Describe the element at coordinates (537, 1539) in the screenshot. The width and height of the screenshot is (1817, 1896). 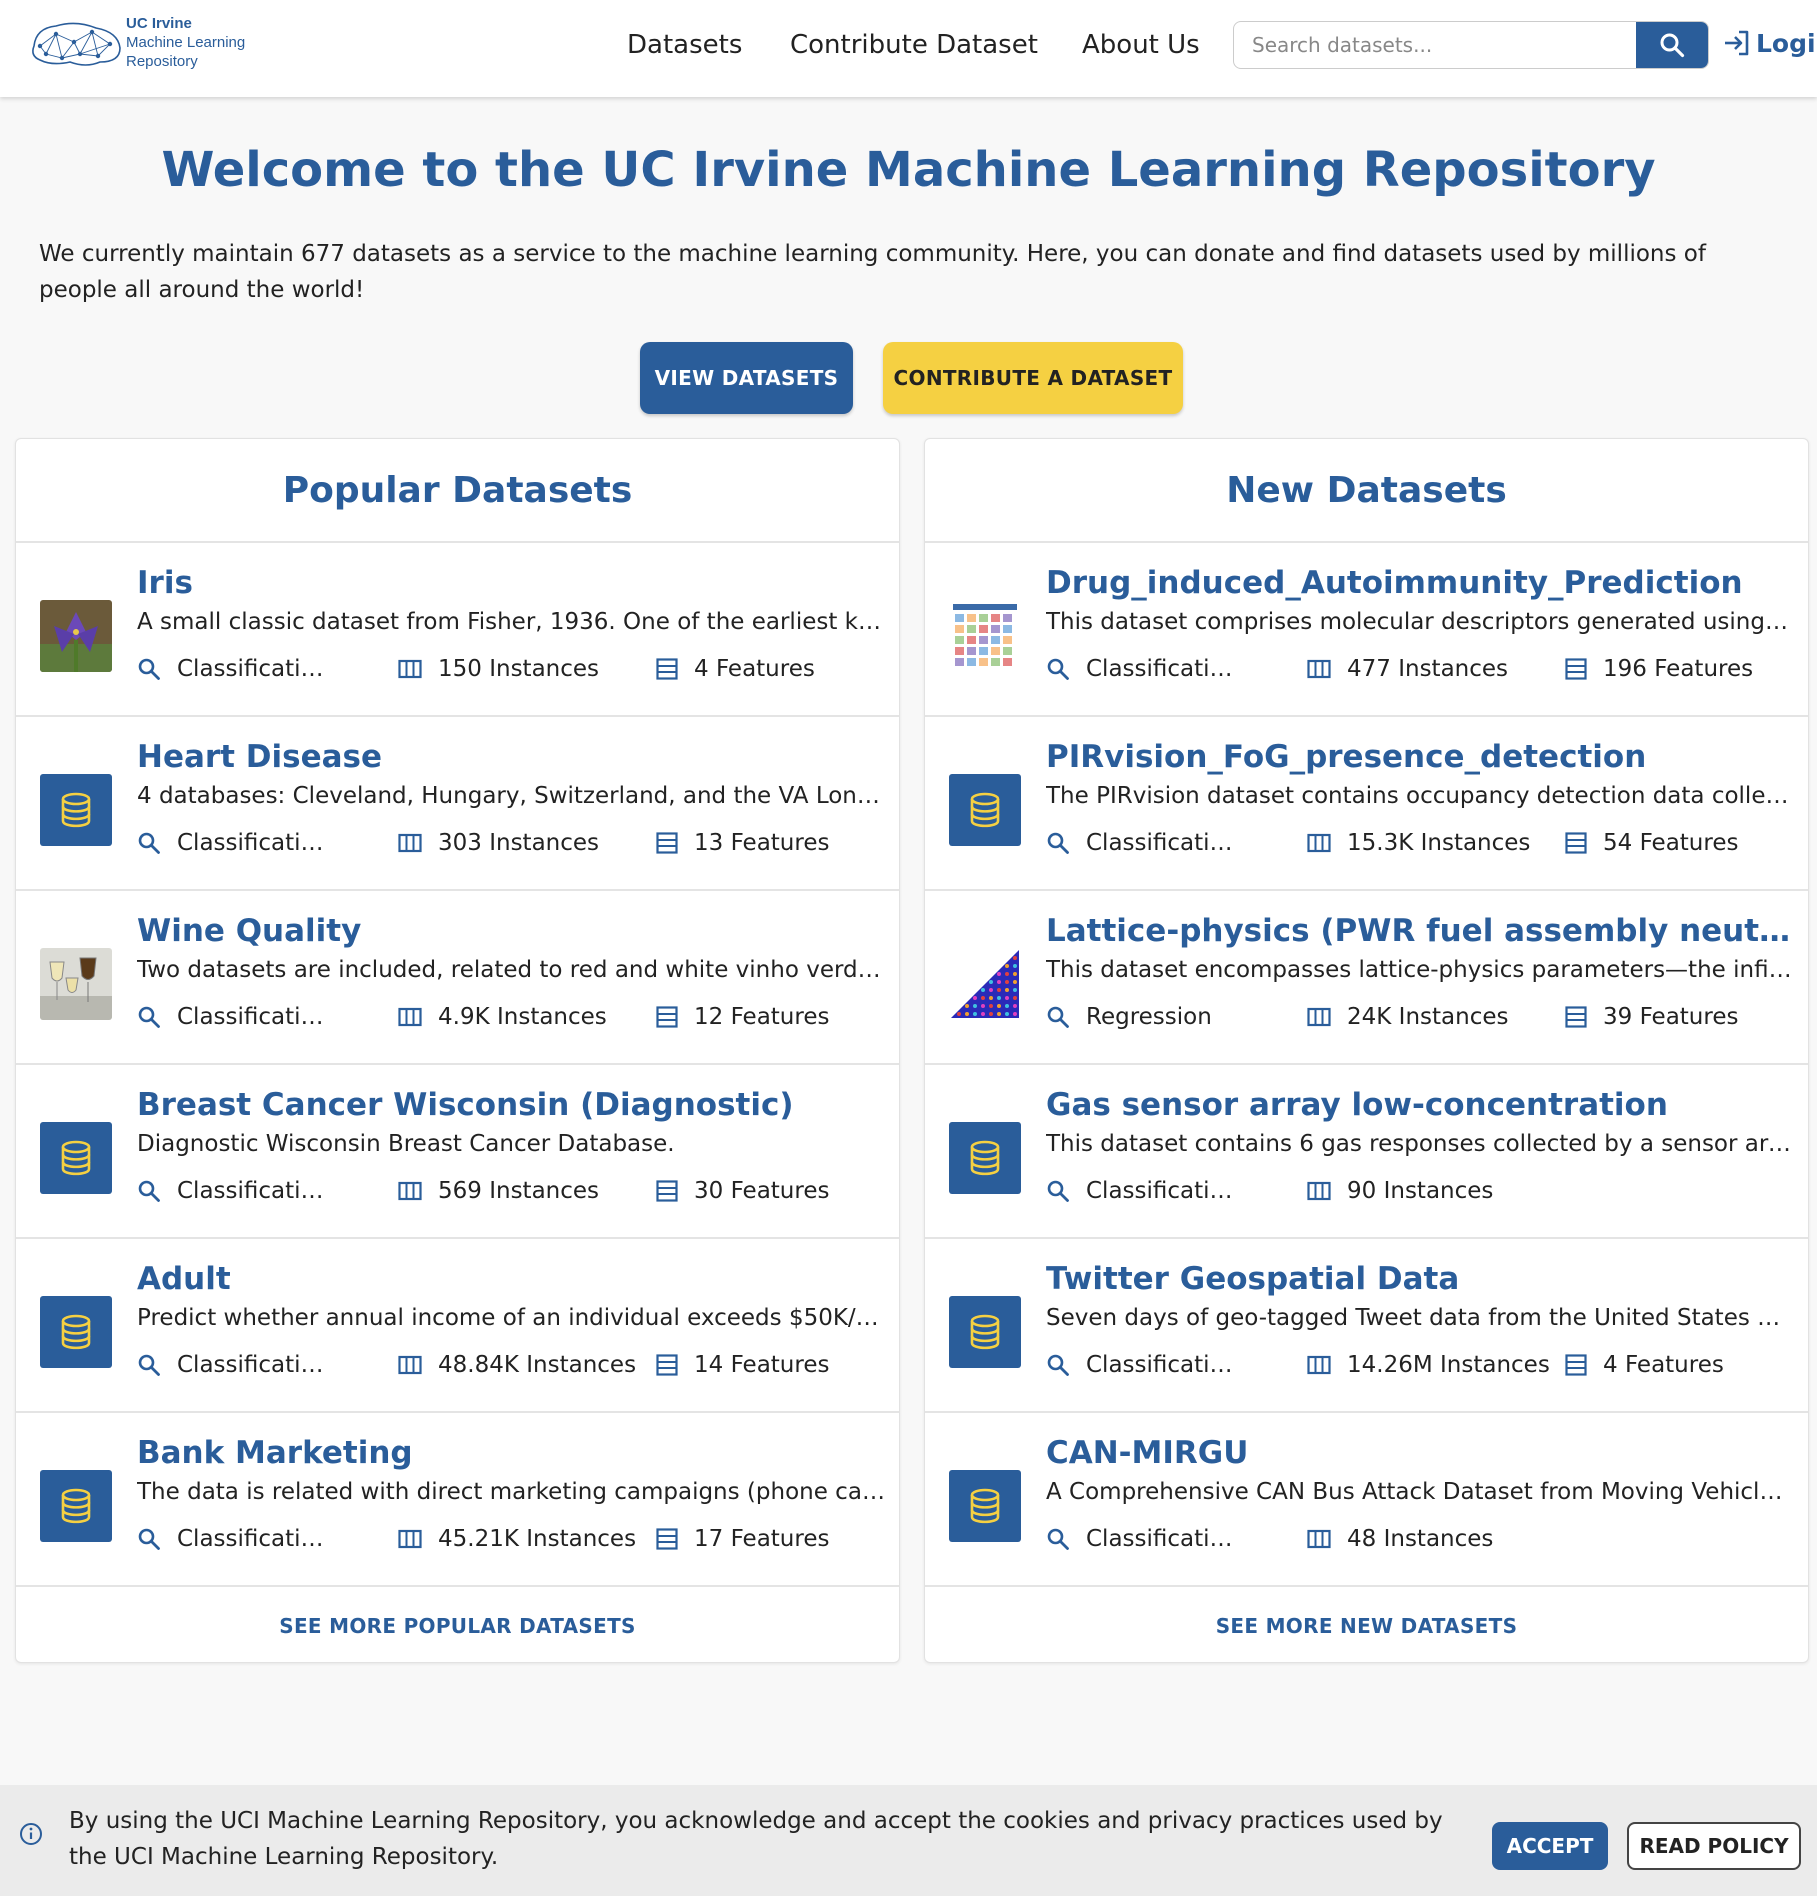
I see `instances-label: 45.21K Instances` at that location.